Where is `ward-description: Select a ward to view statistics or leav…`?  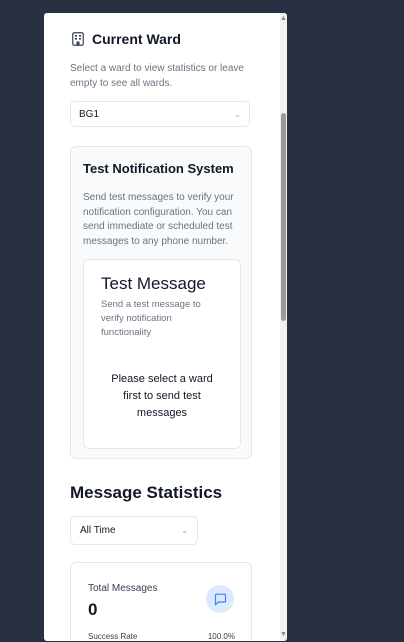
ward-description: Select a ward to view statistics or leav… is located at coordinates (157, 76).